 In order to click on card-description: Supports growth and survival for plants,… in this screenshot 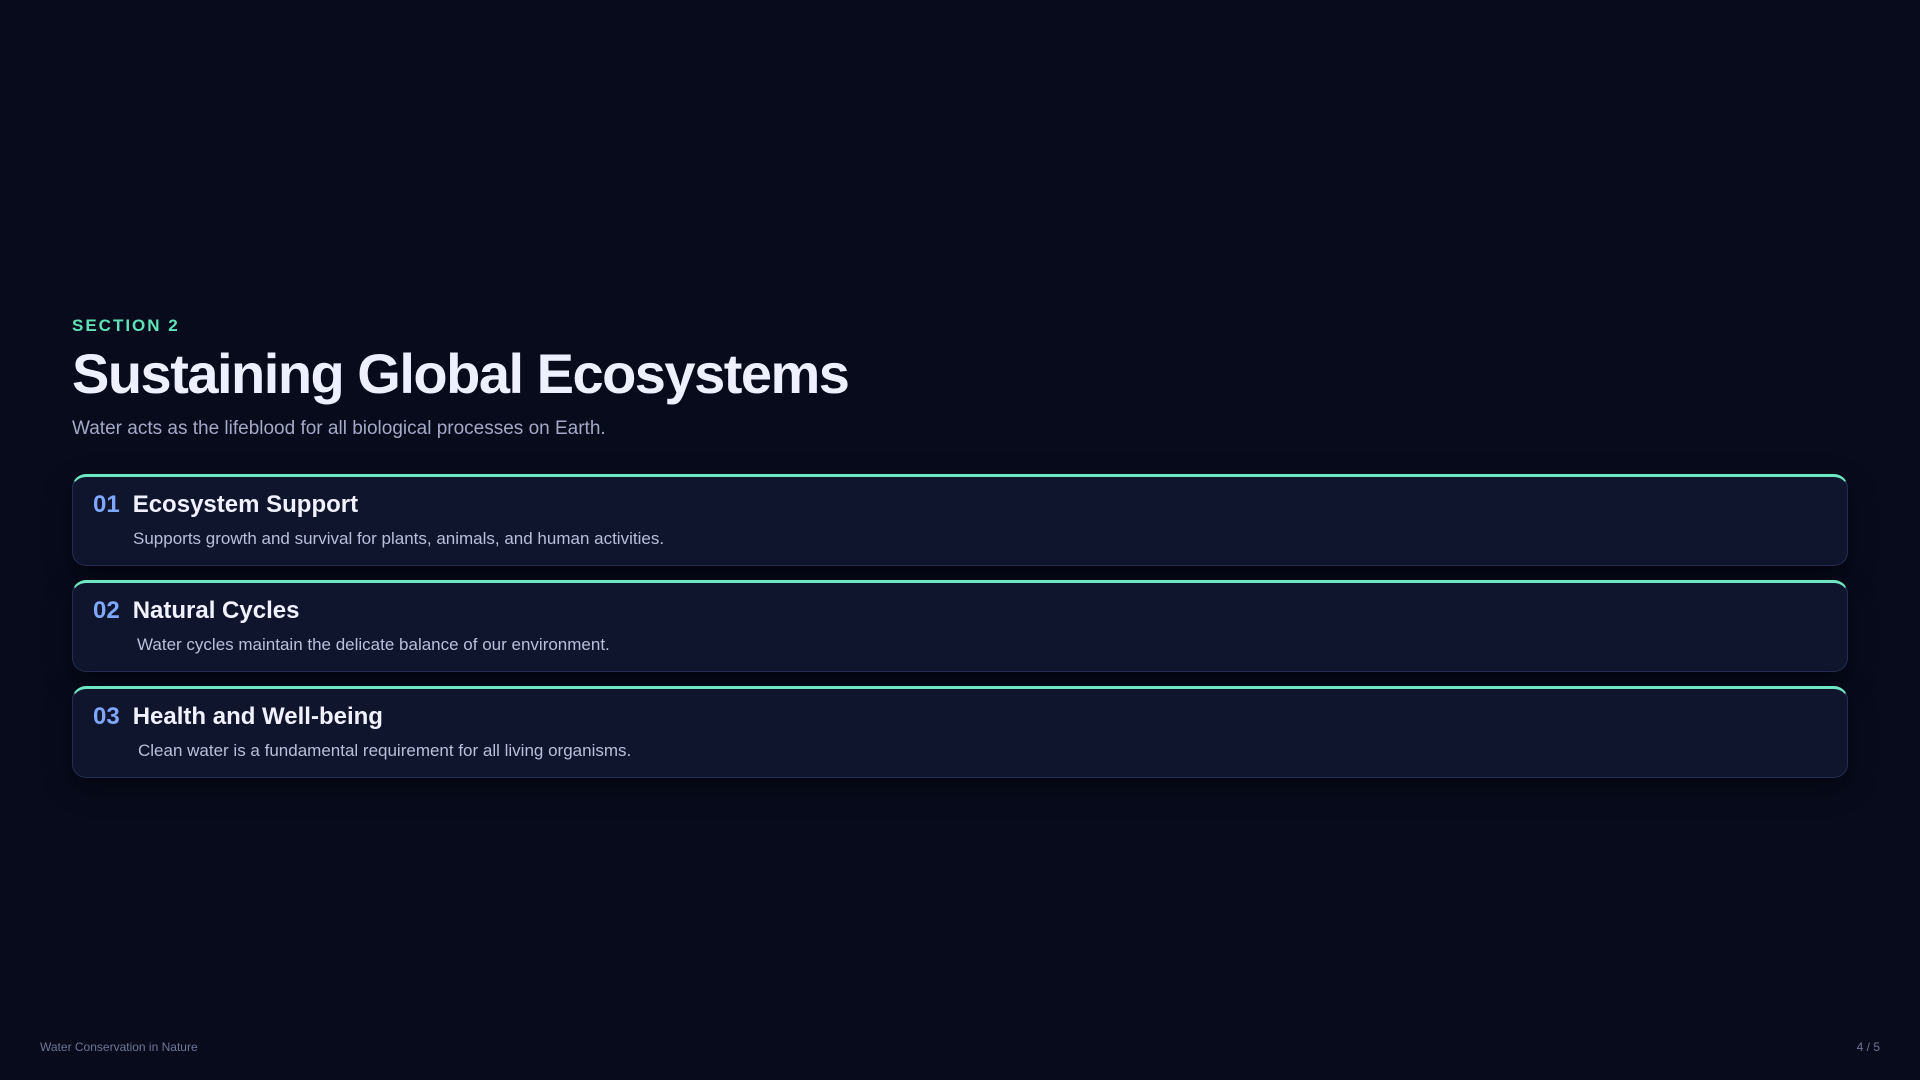, I will do `click(399, 539)`.